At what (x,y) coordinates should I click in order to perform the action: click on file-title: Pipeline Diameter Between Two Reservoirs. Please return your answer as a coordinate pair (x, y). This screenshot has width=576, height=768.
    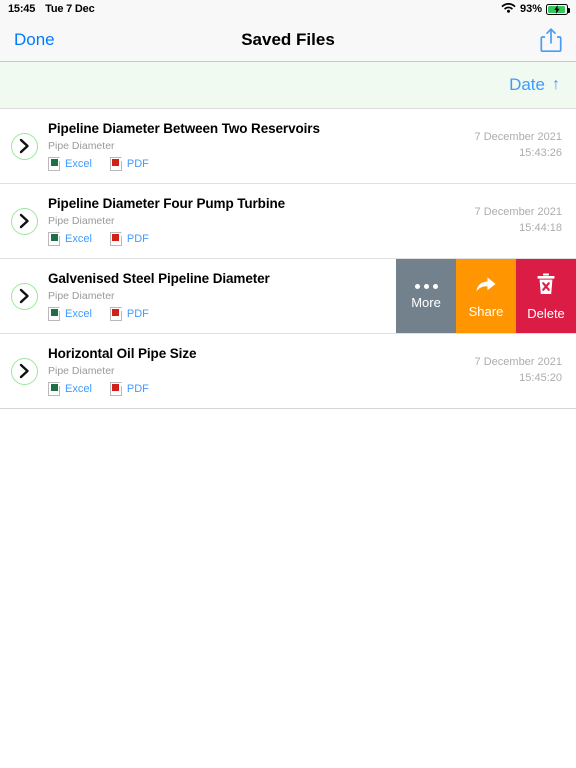
    Looking at the image, I should click on (184, 129).